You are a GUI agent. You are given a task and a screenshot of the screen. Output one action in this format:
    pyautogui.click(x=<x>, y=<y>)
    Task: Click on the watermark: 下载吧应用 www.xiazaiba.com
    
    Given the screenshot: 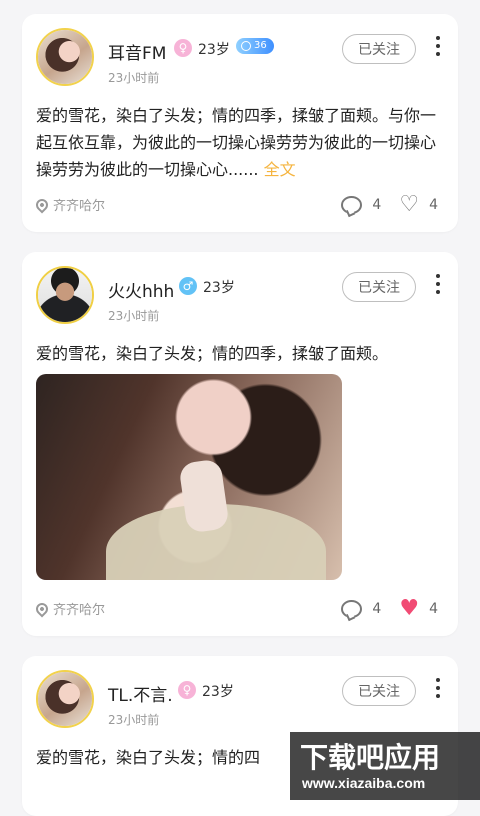 What is the action you would take?
    pyautogui.click(x=385, y=766)
    